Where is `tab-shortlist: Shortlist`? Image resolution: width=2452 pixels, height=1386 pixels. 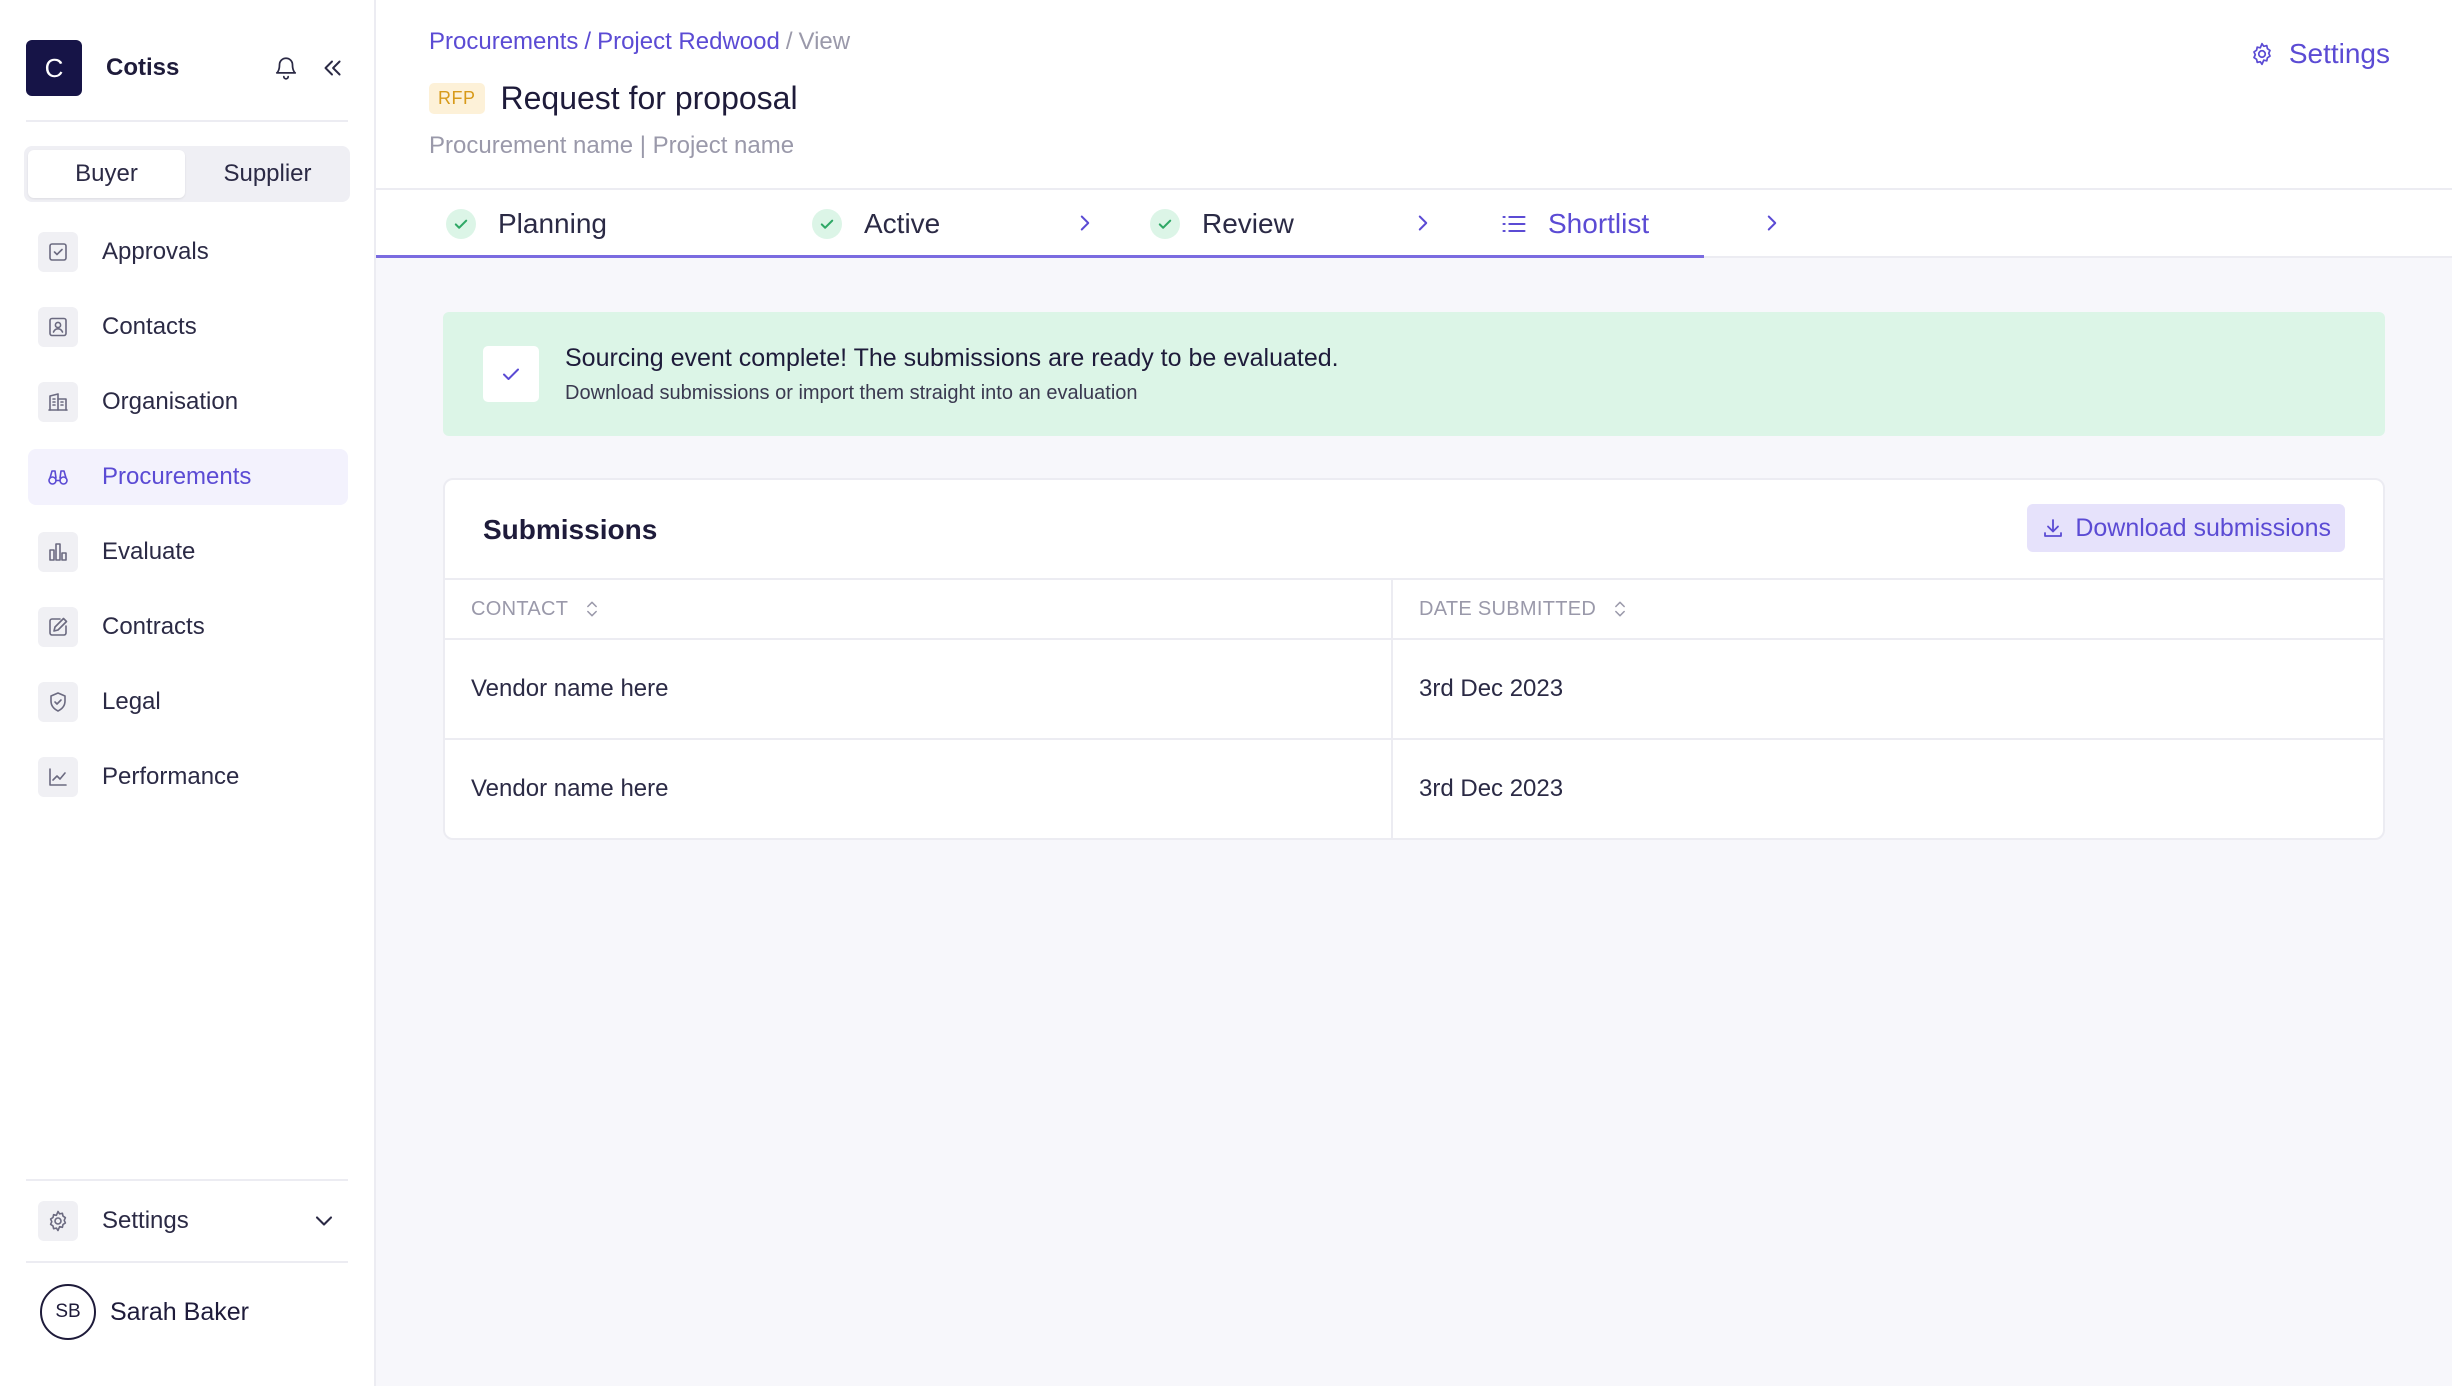 tab-shortlist: Shortlist is located at coordinates (1574, 224).